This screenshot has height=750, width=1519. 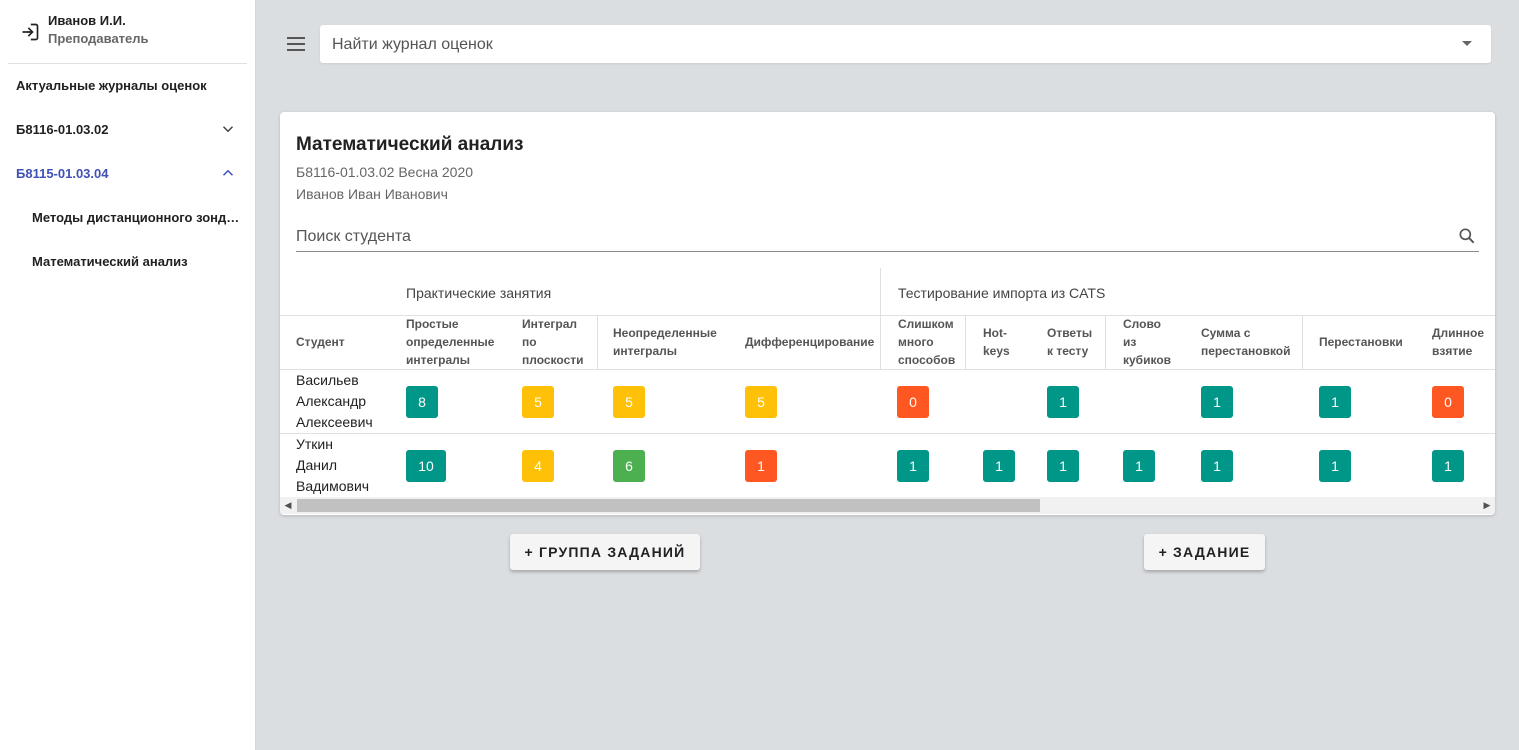 What do you see at coordinates (529, 342) in the screenshot?
I see `col-header-line: по` at bounding box center [529, 342].